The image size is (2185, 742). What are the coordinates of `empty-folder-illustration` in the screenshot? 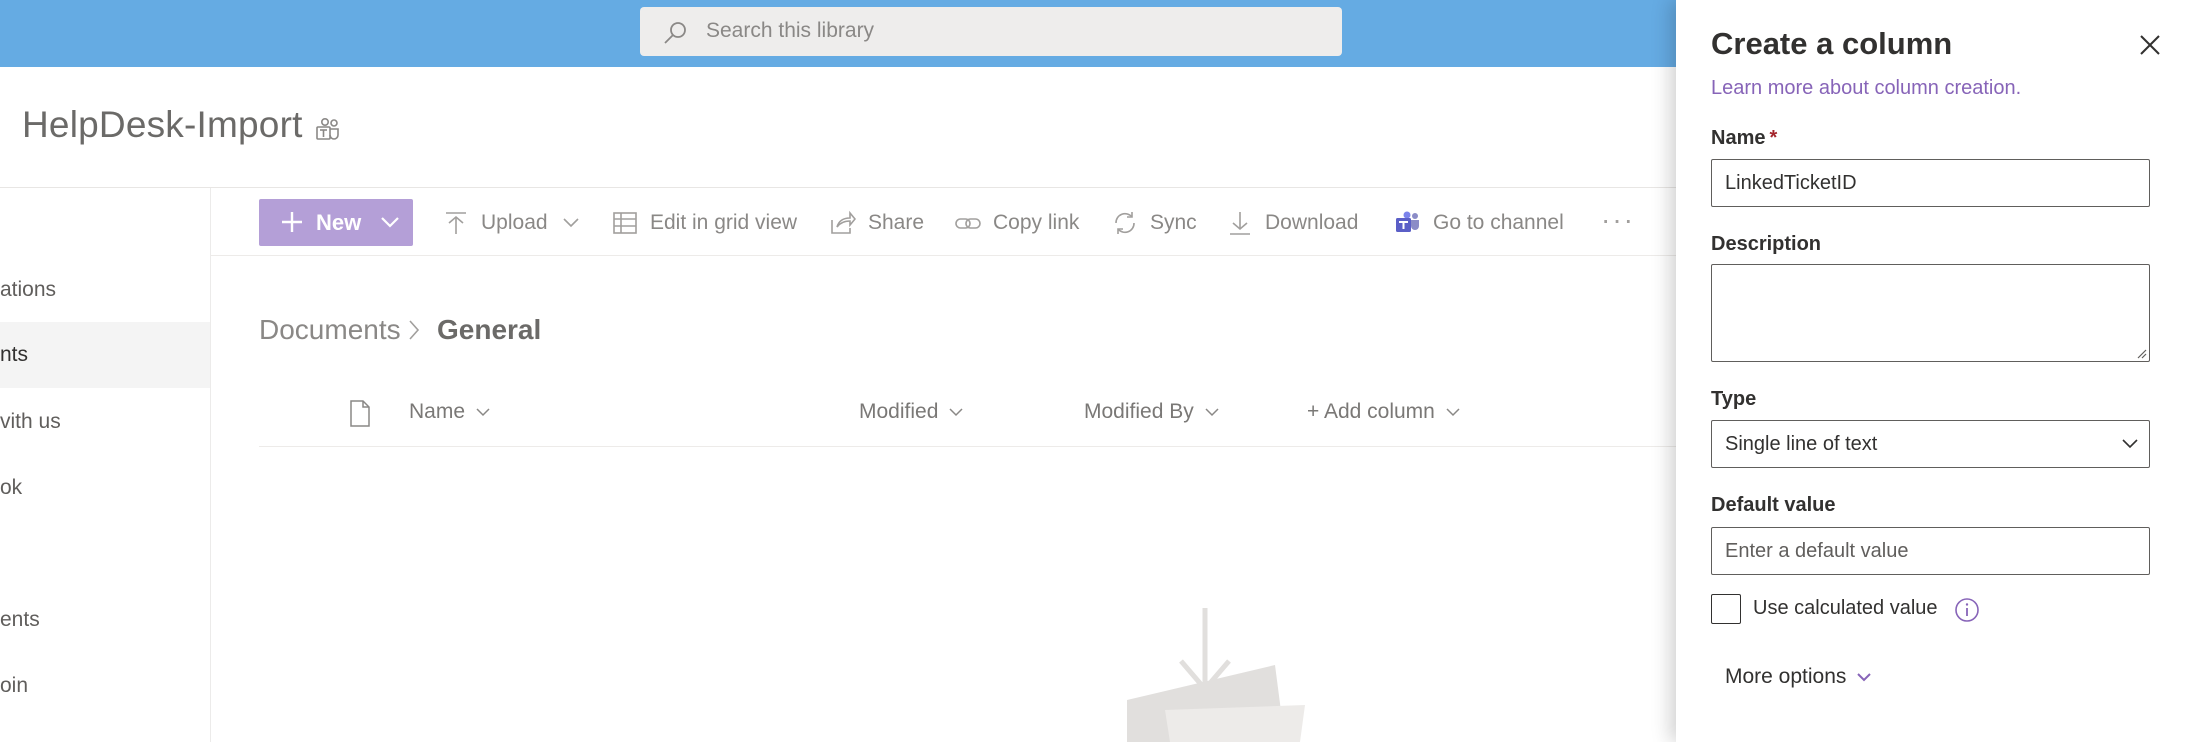 It's located at (1216, 675).